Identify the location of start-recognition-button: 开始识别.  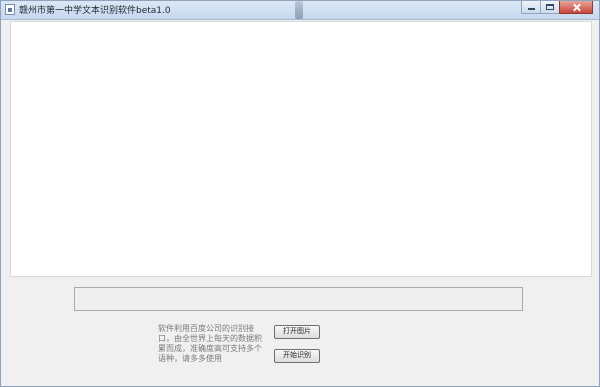
(297, 356).